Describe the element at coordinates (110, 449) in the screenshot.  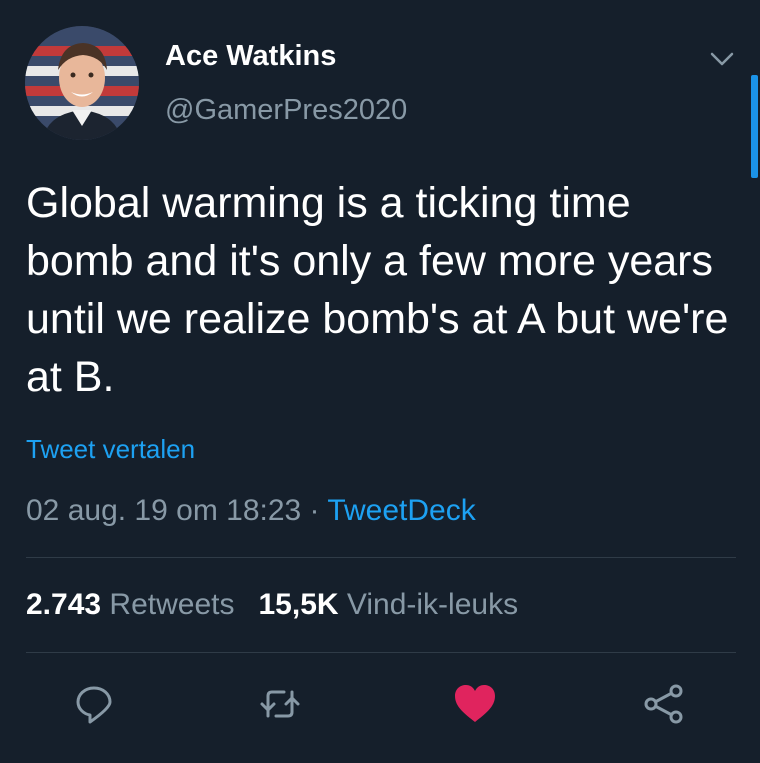
I see `translate-link: Tweet vertalen` at that location.